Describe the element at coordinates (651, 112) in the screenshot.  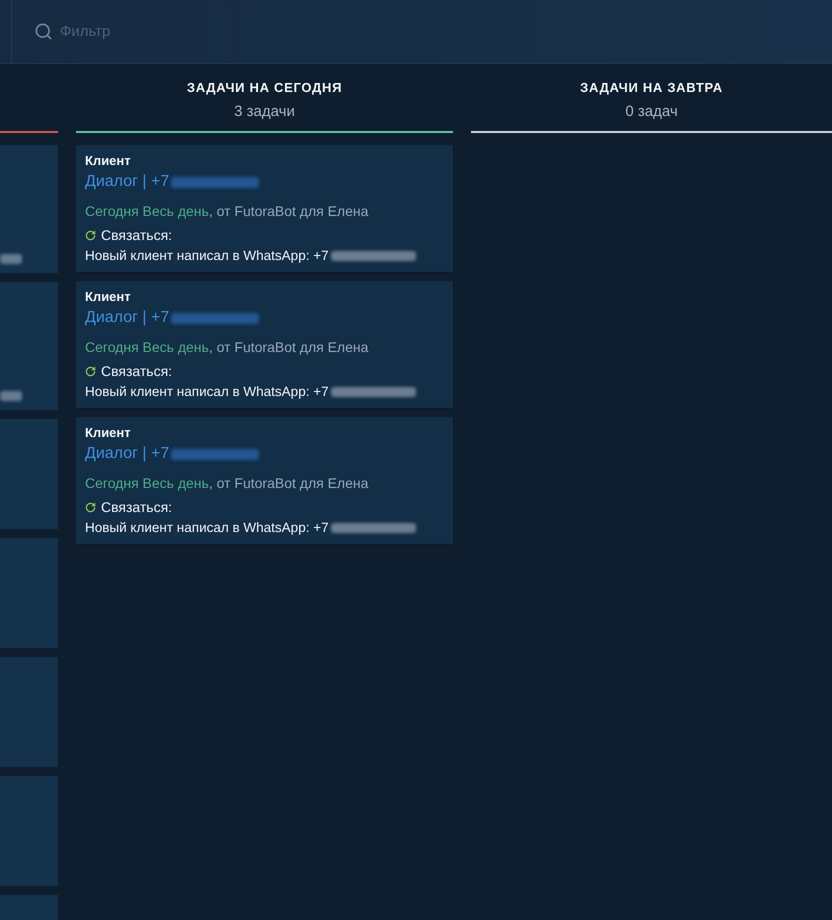
I see `task-count: 0 задач` at that location.